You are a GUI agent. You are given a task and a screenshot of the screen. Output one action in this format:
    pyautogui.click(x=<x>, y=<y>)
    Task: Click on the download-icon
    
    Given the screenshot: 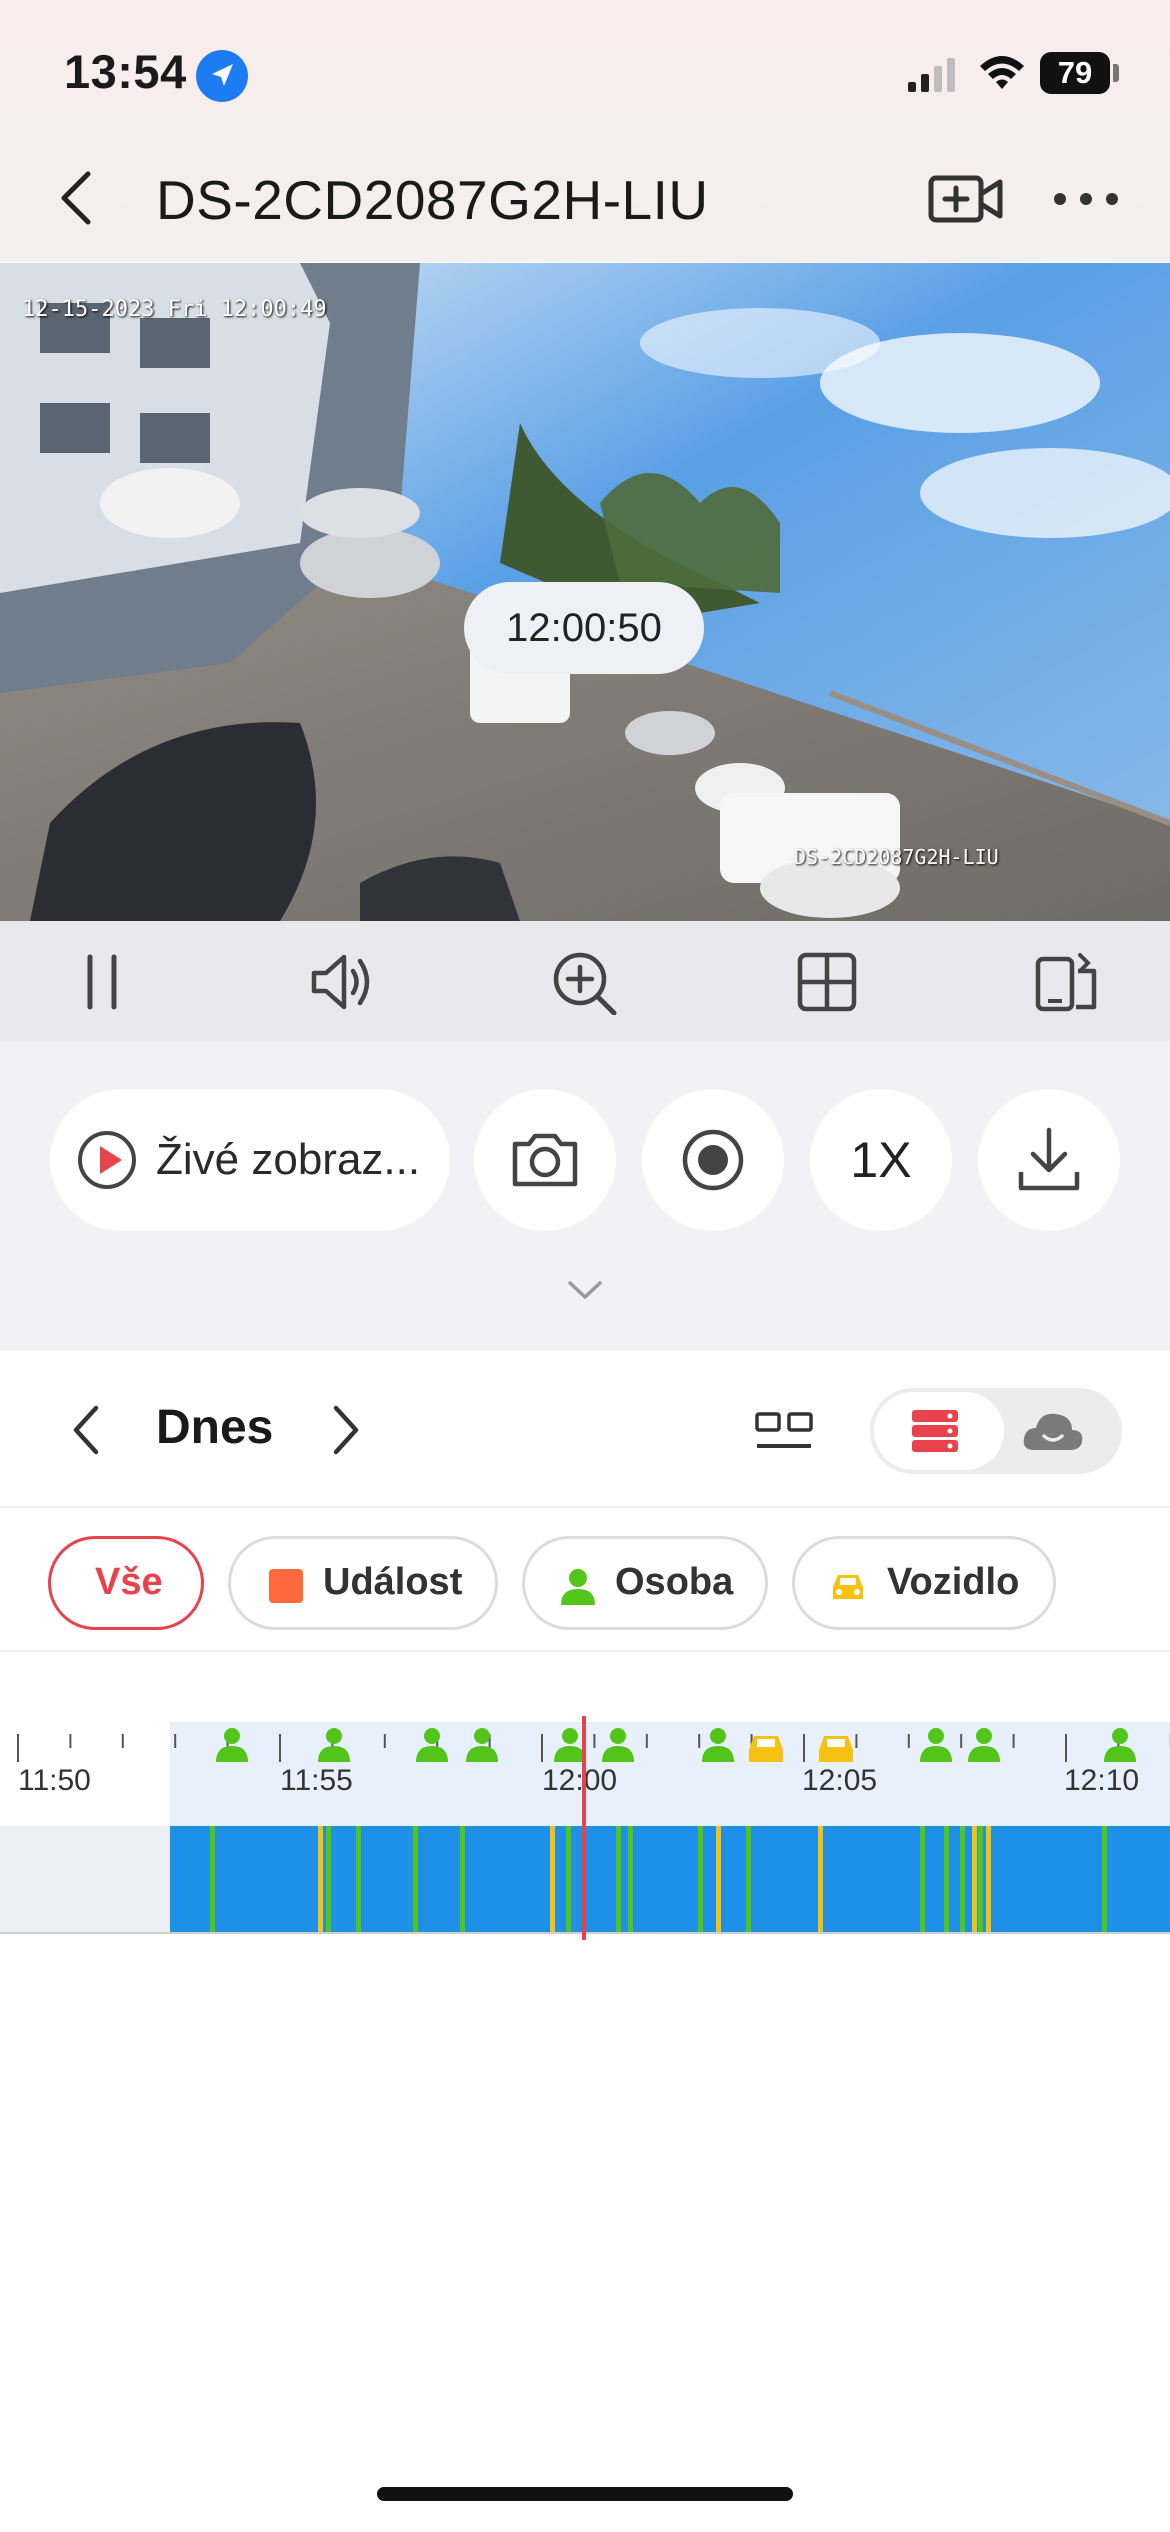 What is the action you would take?
    pyautogui.click(x=1049, y=1159)
    